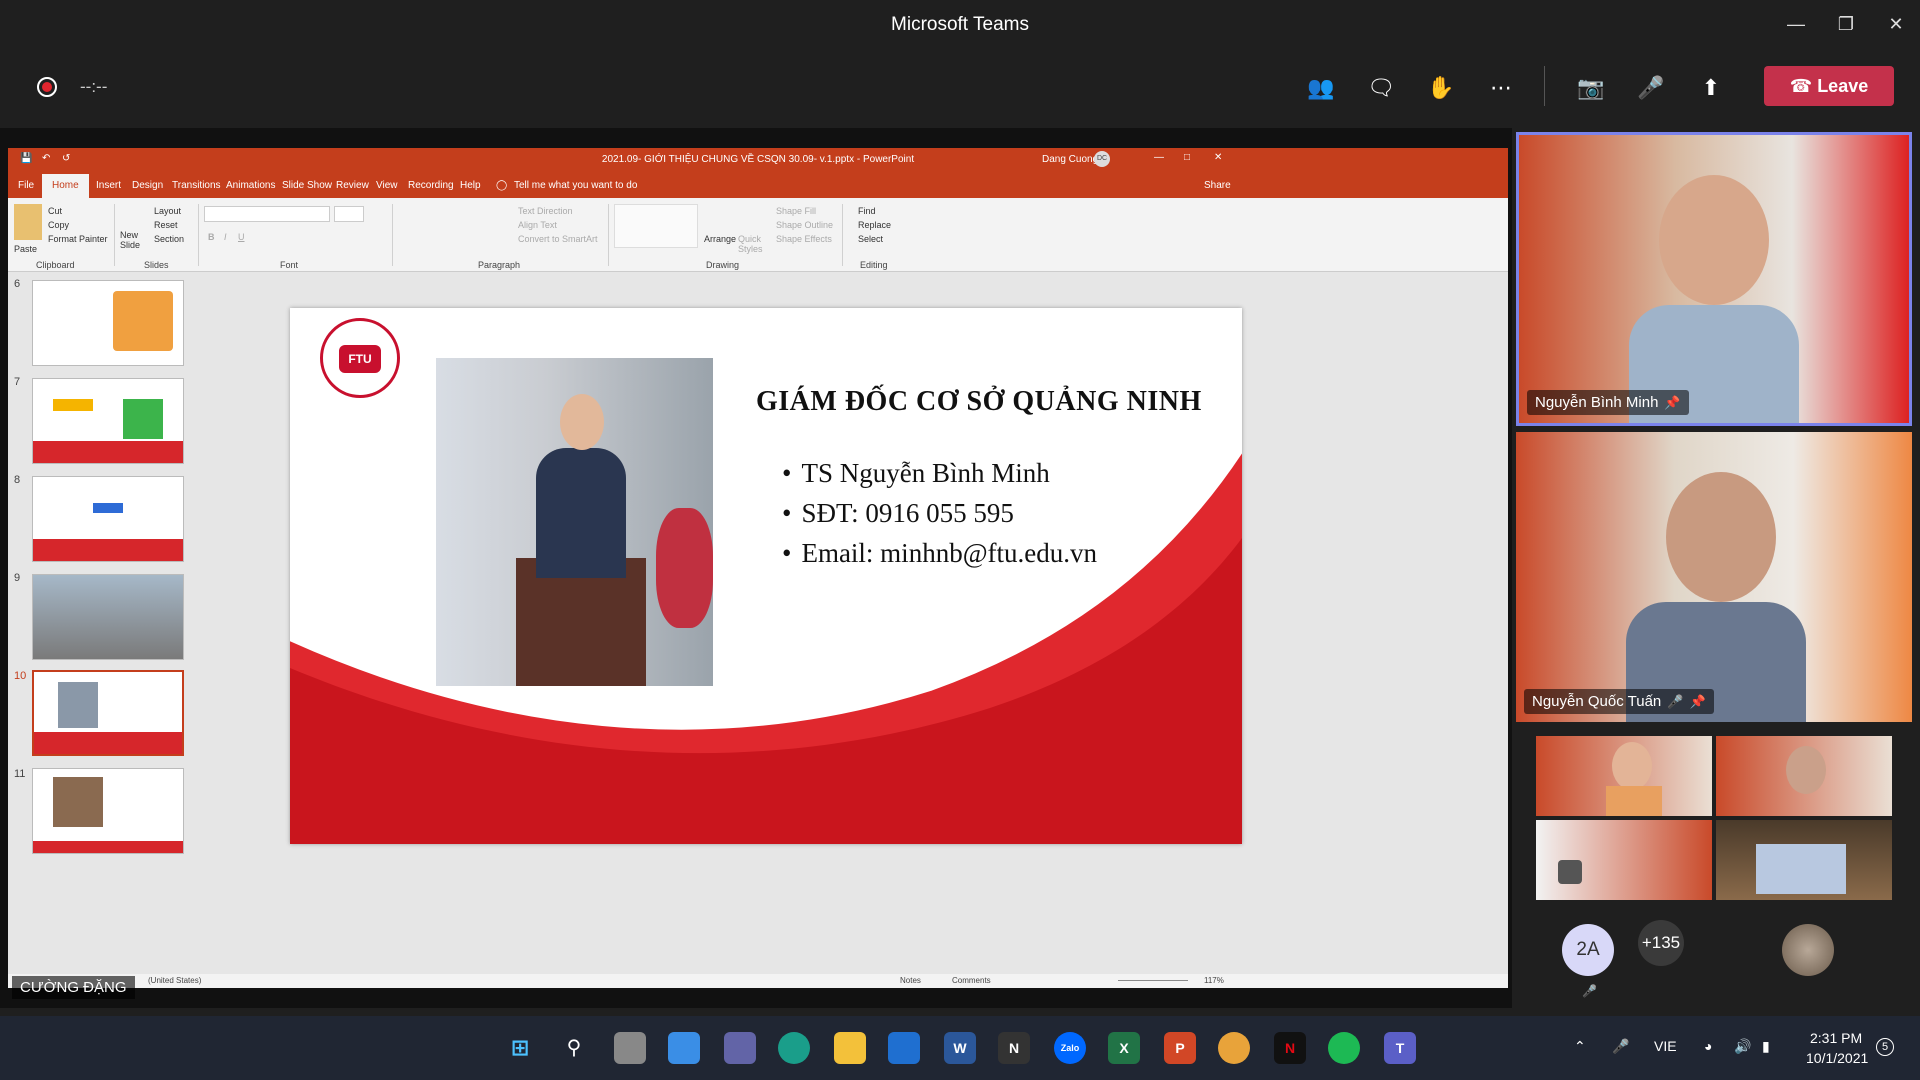 The height and width of the screenshot is (1080, 1920). What do you see at coordinates (1742, 1046) in the screenshot?
I see `volume-icon: 🔊` at bounding box center [1742, 1046].